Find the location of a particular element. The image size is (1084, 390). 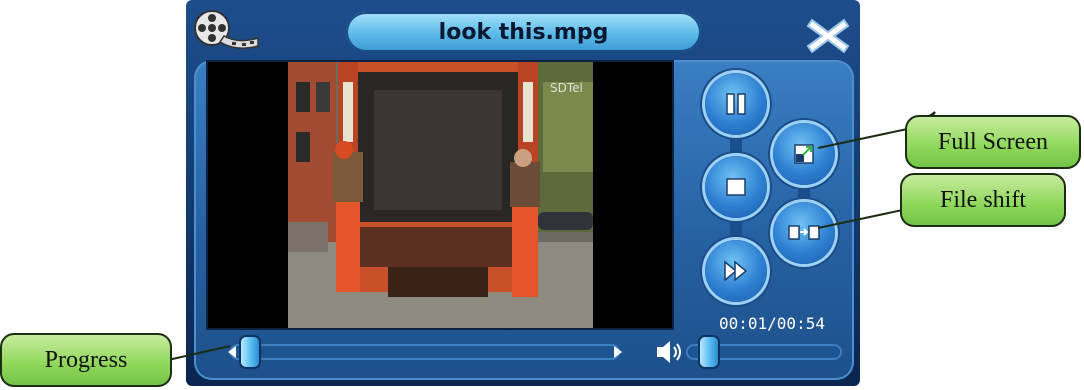

full-screen-callout-label: Full Screen is located at coordinates (993, 141).